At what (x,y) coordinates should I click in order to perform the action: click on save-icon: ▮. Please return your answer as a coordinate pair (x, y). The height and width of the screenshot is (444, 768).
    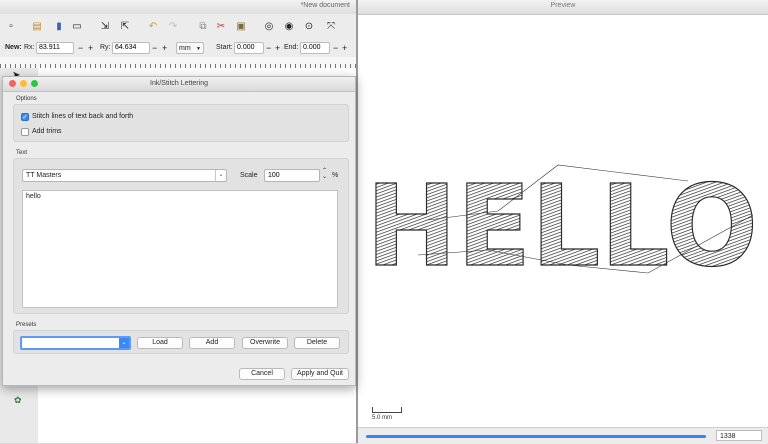
    Looking at the image, I should click on (59, 27).